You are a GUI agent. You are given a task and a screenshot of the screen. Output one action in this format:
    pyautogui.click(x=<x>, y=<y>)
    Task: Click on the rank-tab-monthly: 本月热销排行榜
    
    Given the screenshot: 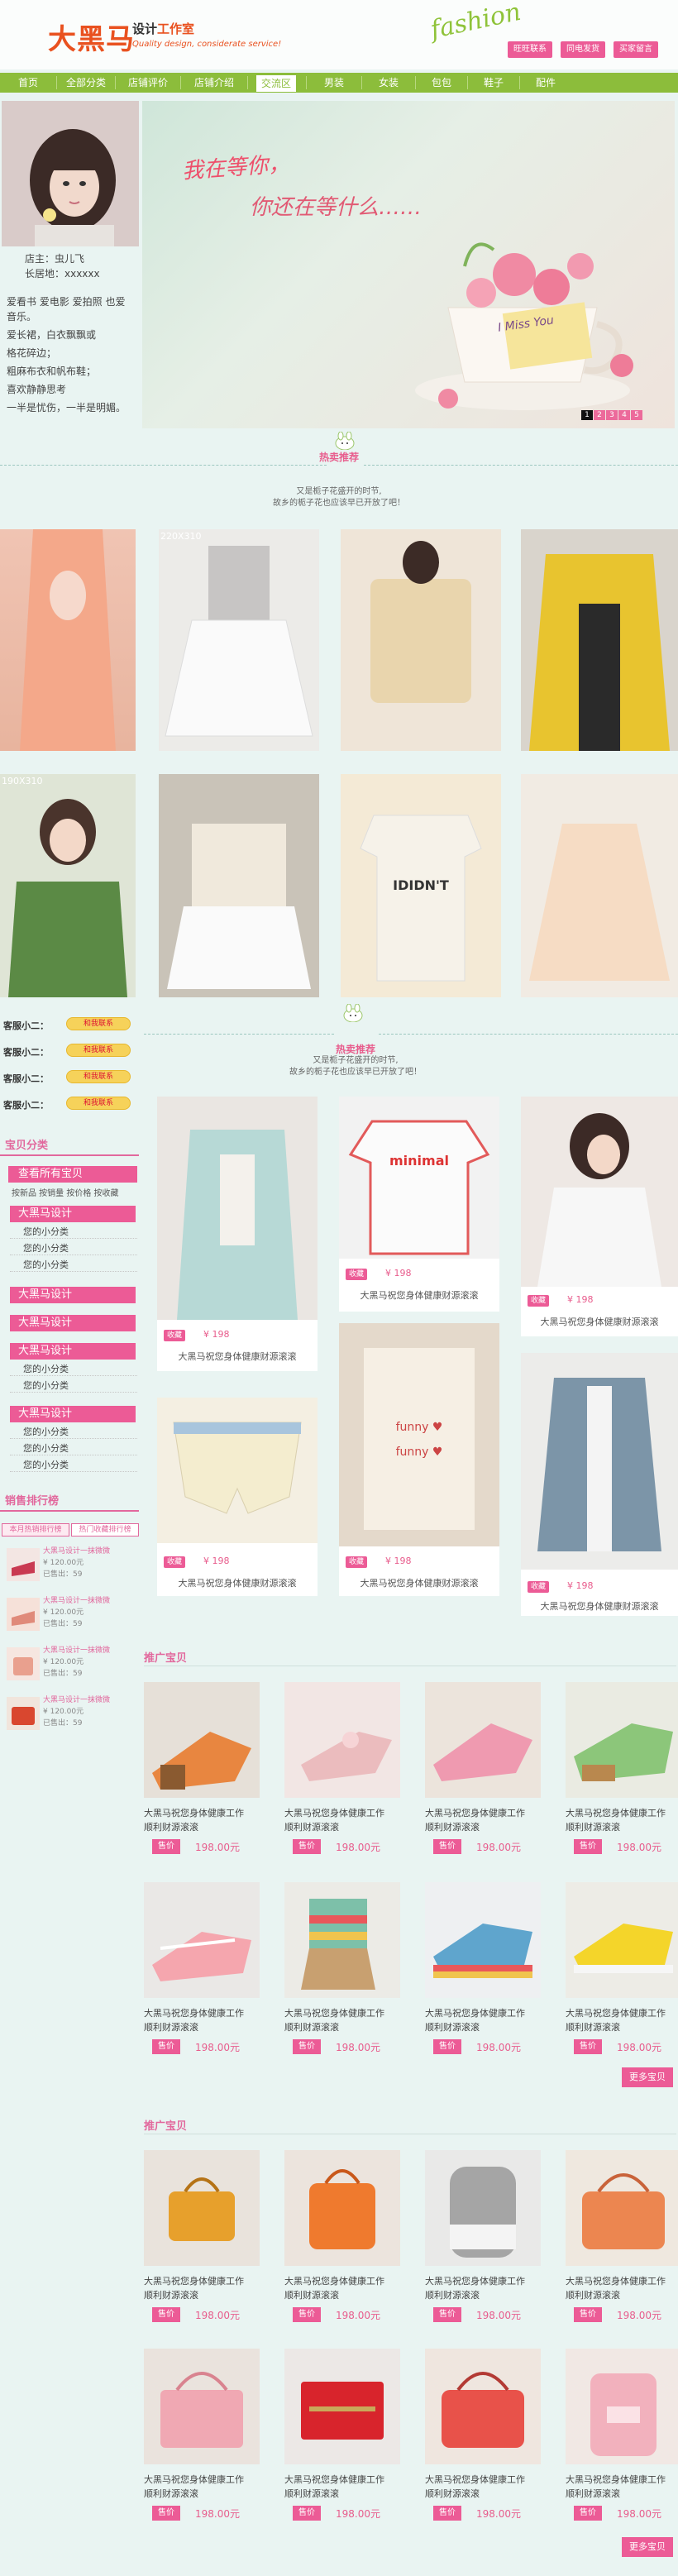 What is the action you would take?
    pyautogui.click(x=35, y=1530)
    